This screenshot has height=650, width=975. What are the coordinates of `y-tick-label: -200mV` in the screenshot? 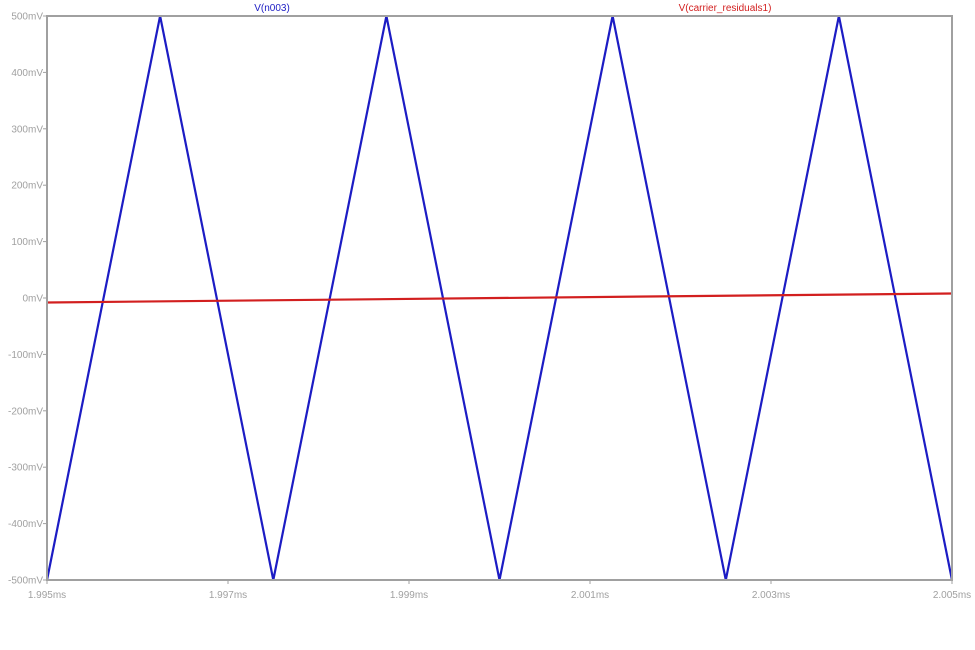 It's located at (25, 411).